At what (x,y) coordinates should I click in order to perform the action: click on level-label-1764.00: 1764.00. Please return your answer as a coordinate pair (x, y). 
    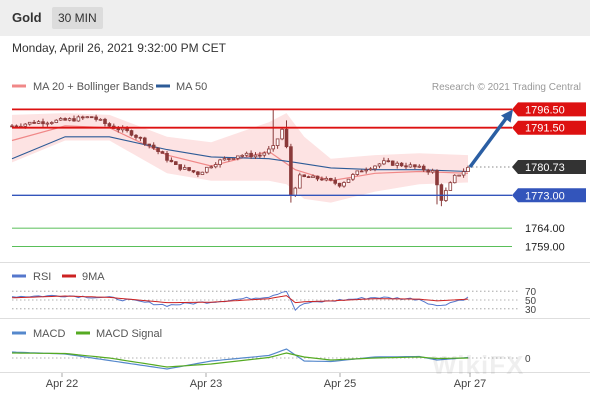
    Looking at the image, I should click on (545, 229).